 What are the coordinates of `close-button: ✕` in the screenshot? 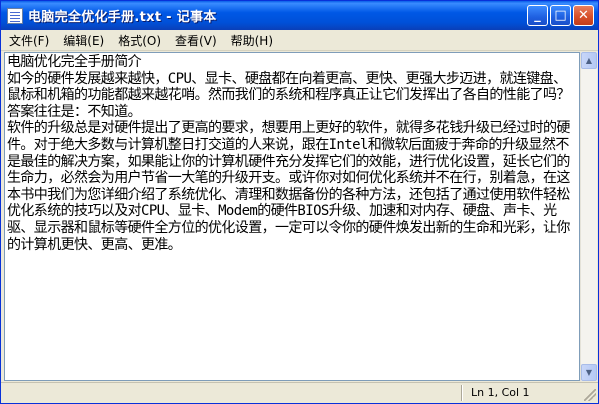 It's located at (583, 15).